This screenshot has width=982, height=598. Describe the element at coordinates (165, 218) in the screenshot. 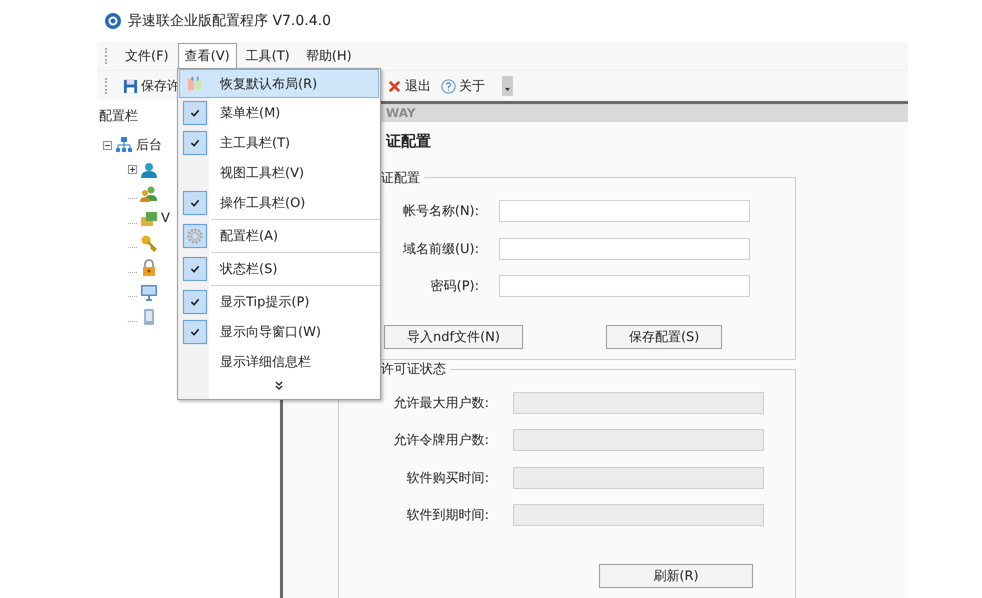

I see `tree-item: V` at that location.